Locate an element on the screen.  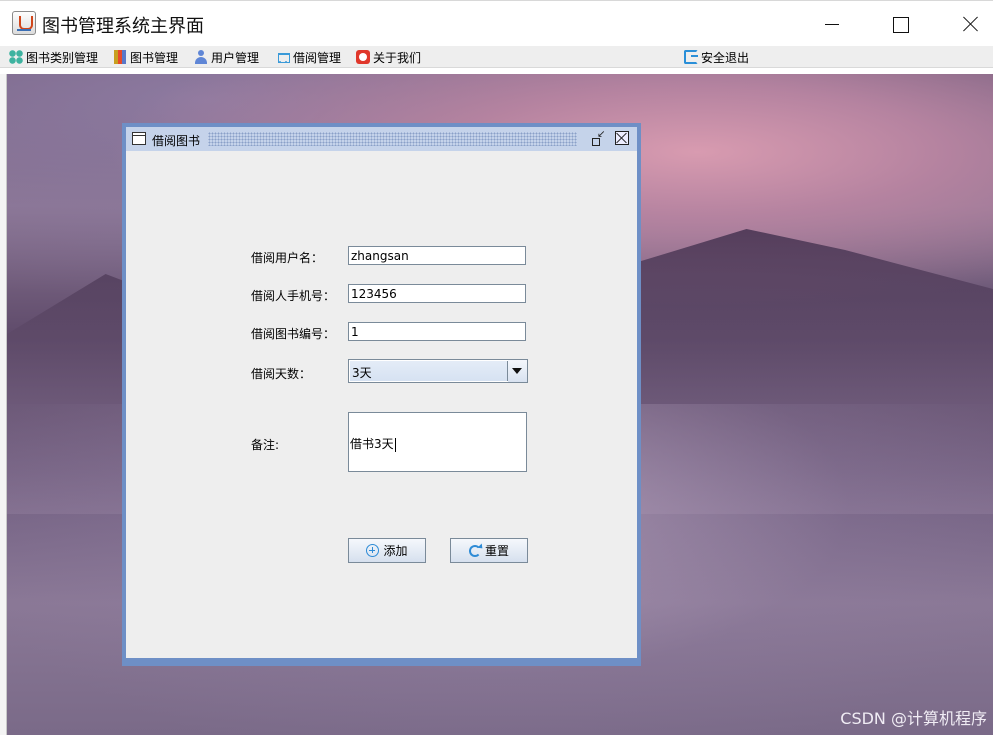
menu-book-manage-label: 图书管理 is located at coordinates (154, 57).